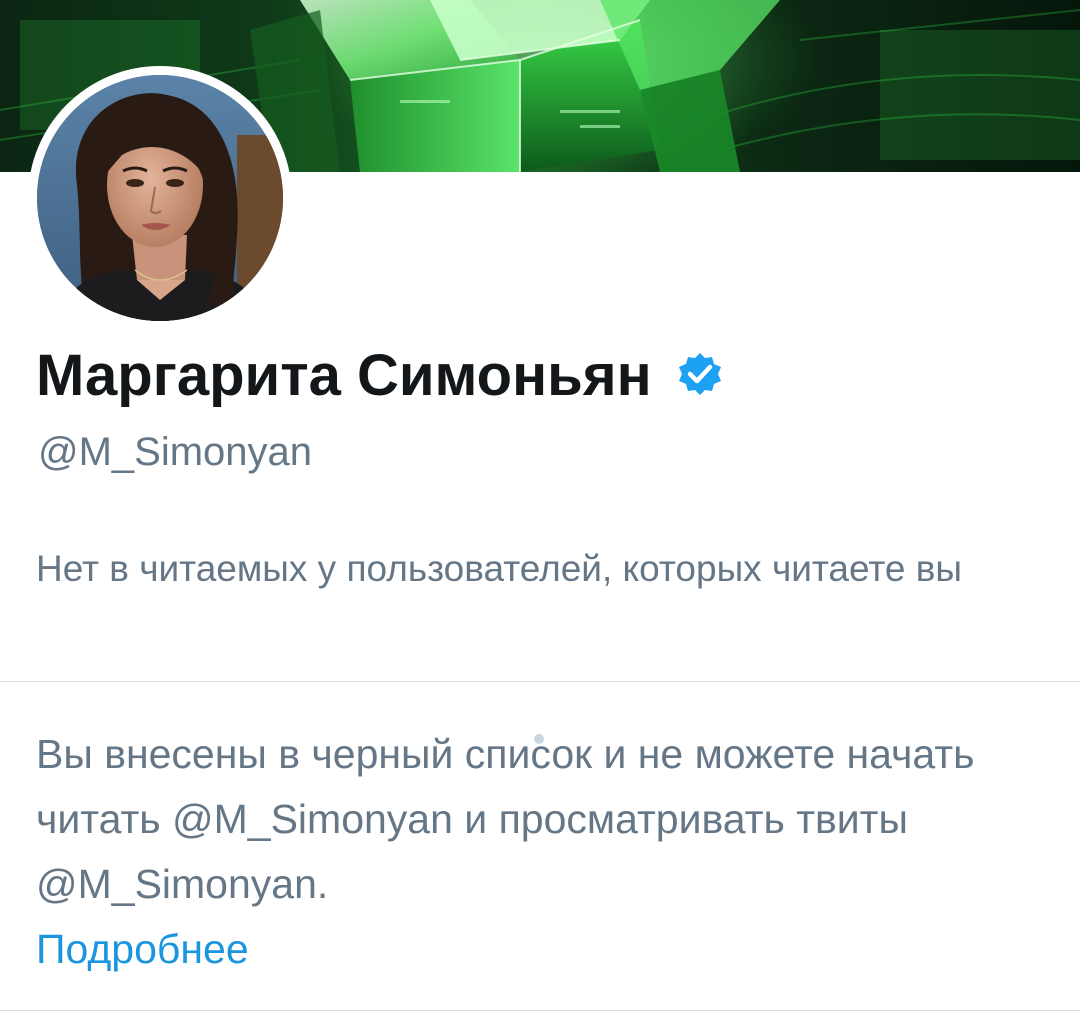  I want to click on avatar, so click(160, 198).